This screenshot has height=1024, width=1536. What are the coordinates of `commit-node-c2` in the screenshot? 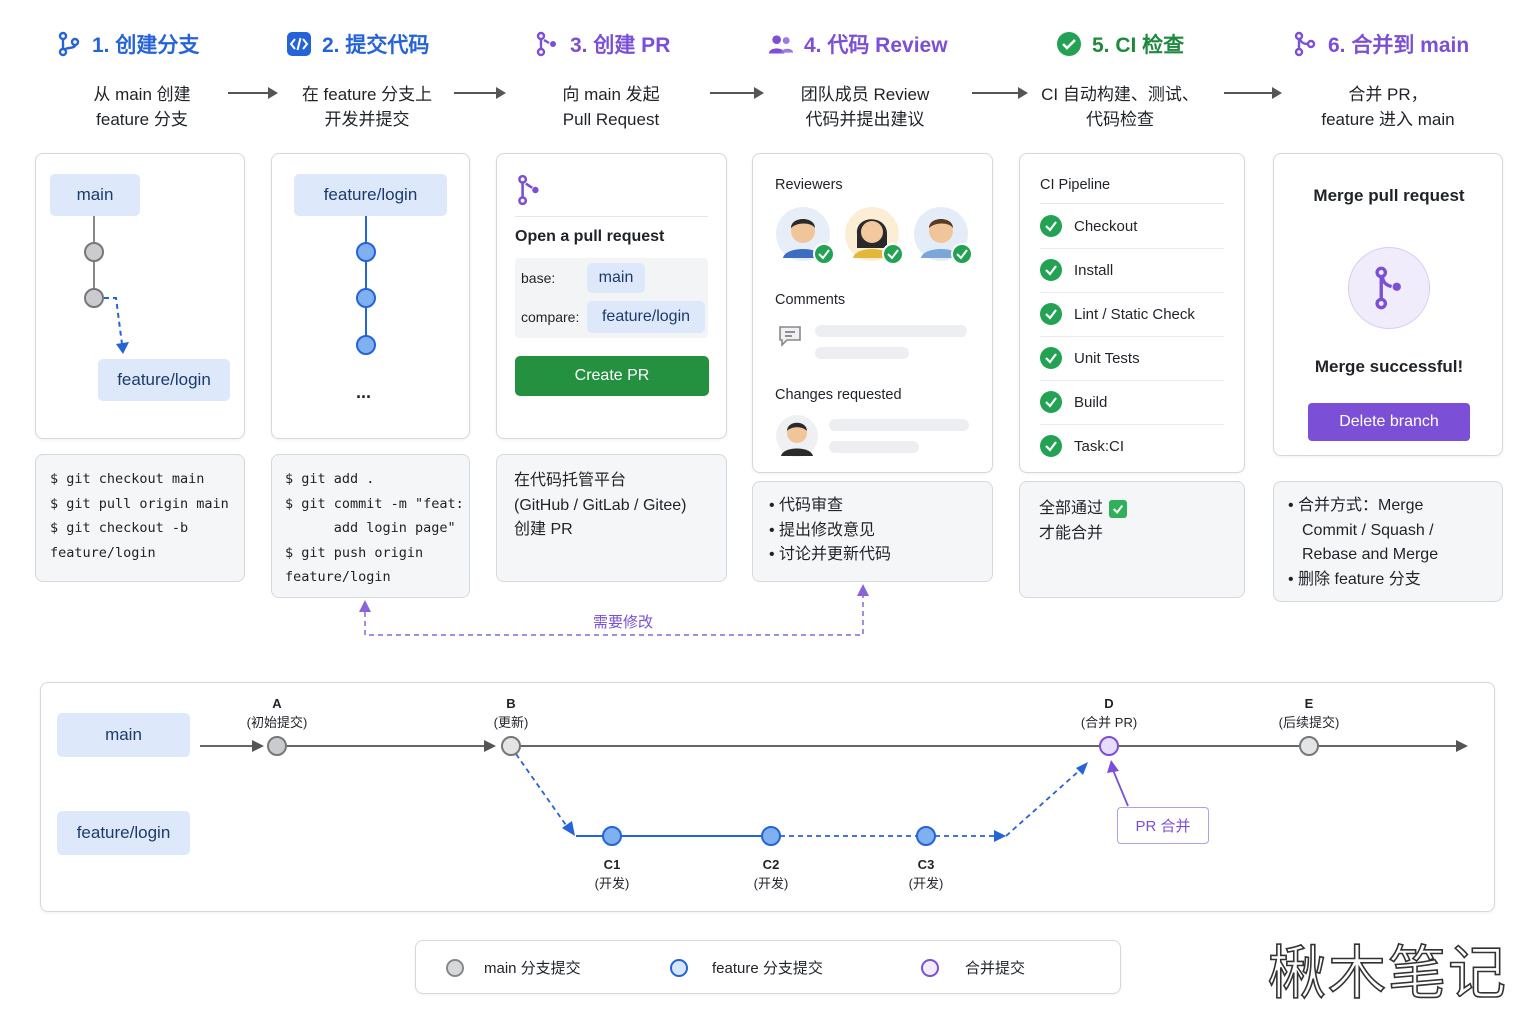 It's located at (771, 836).